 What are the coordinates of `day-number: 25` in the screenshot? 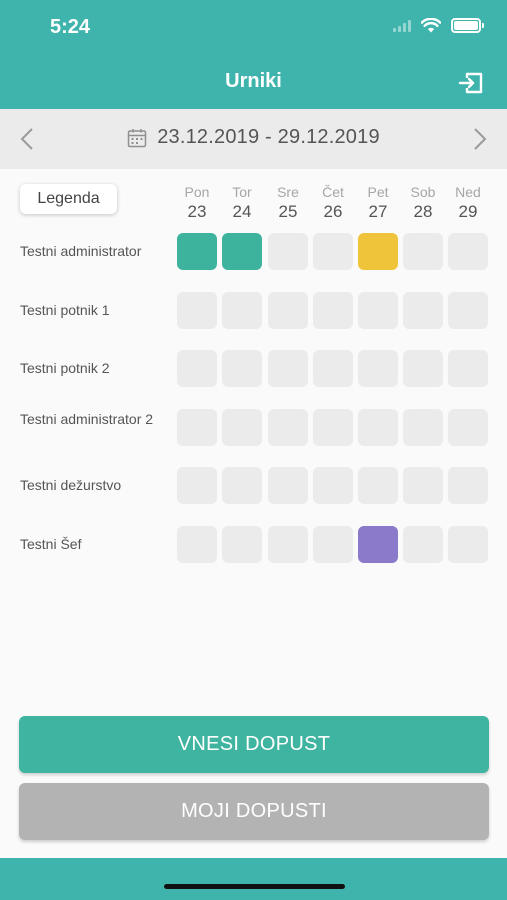 It's located at (288, 211).